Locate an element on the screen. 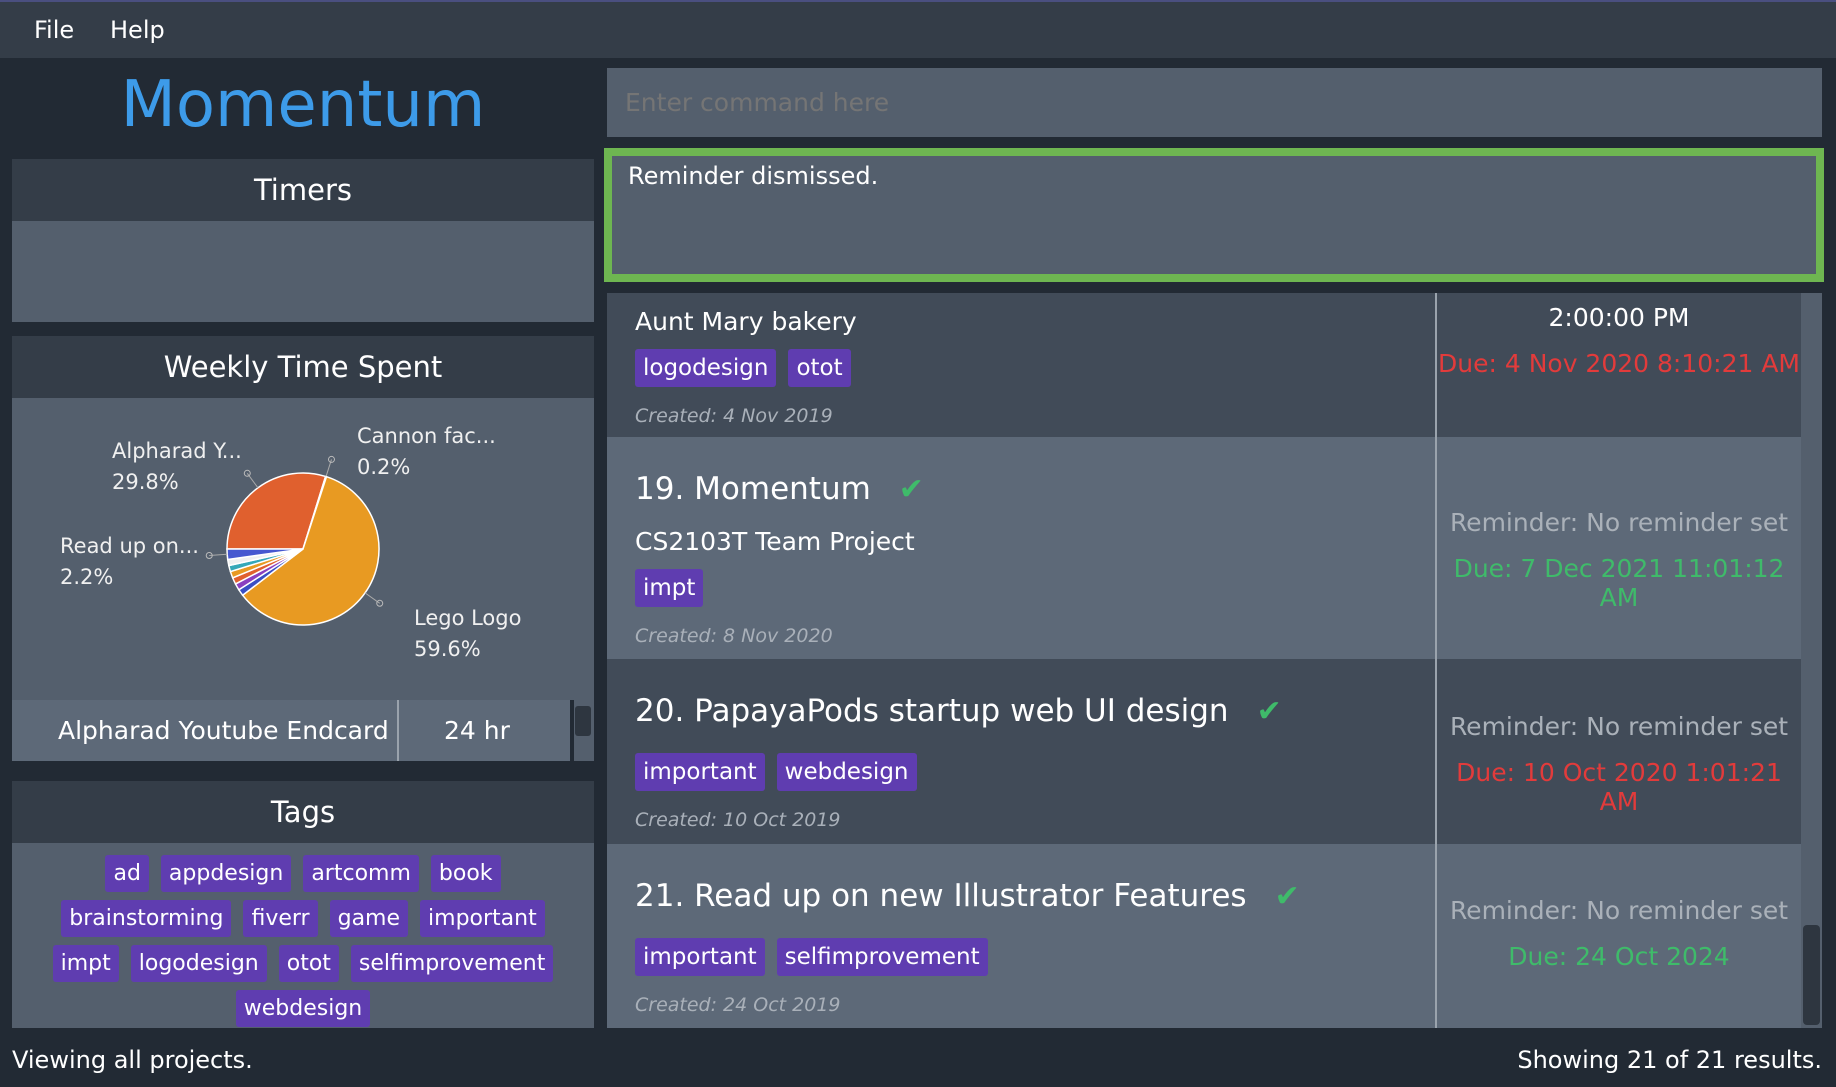 The height and width of the screenshot is (1087, 1836). project-name: 20. PapayaPods startup web UI design ✔ is located at coordinates (958, 711).